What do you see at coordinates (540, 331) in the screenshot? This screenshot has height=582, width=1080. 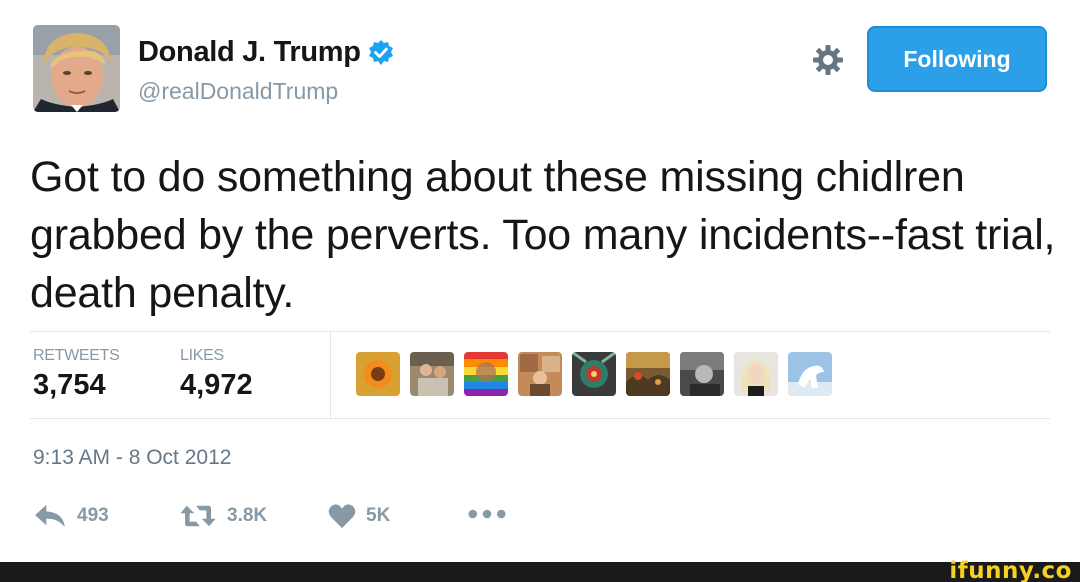 I see `divider-top` at bounding box center [540, 331].